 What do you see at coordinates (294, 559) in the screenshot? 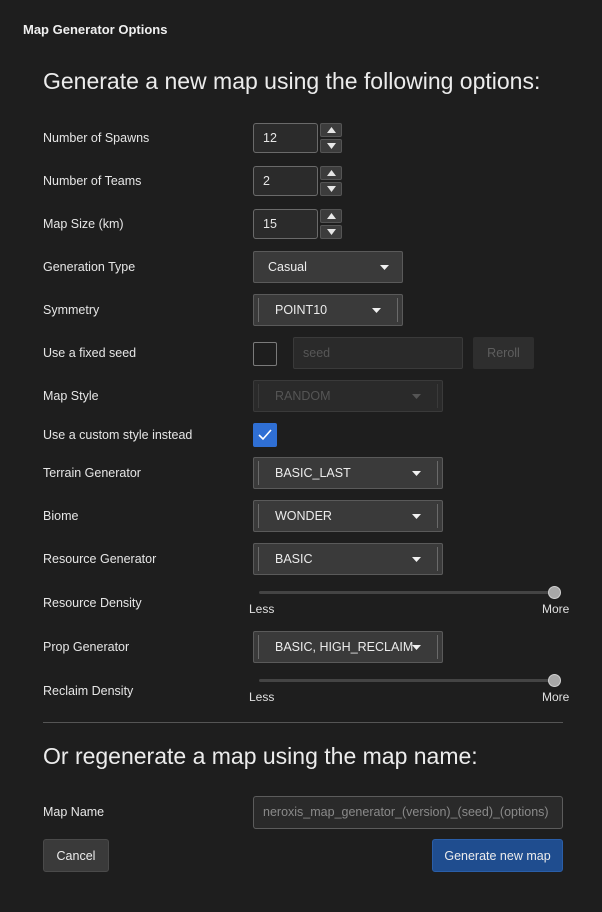
I see `resource-generator-value: BASIC` at bounding box center [294, 559].